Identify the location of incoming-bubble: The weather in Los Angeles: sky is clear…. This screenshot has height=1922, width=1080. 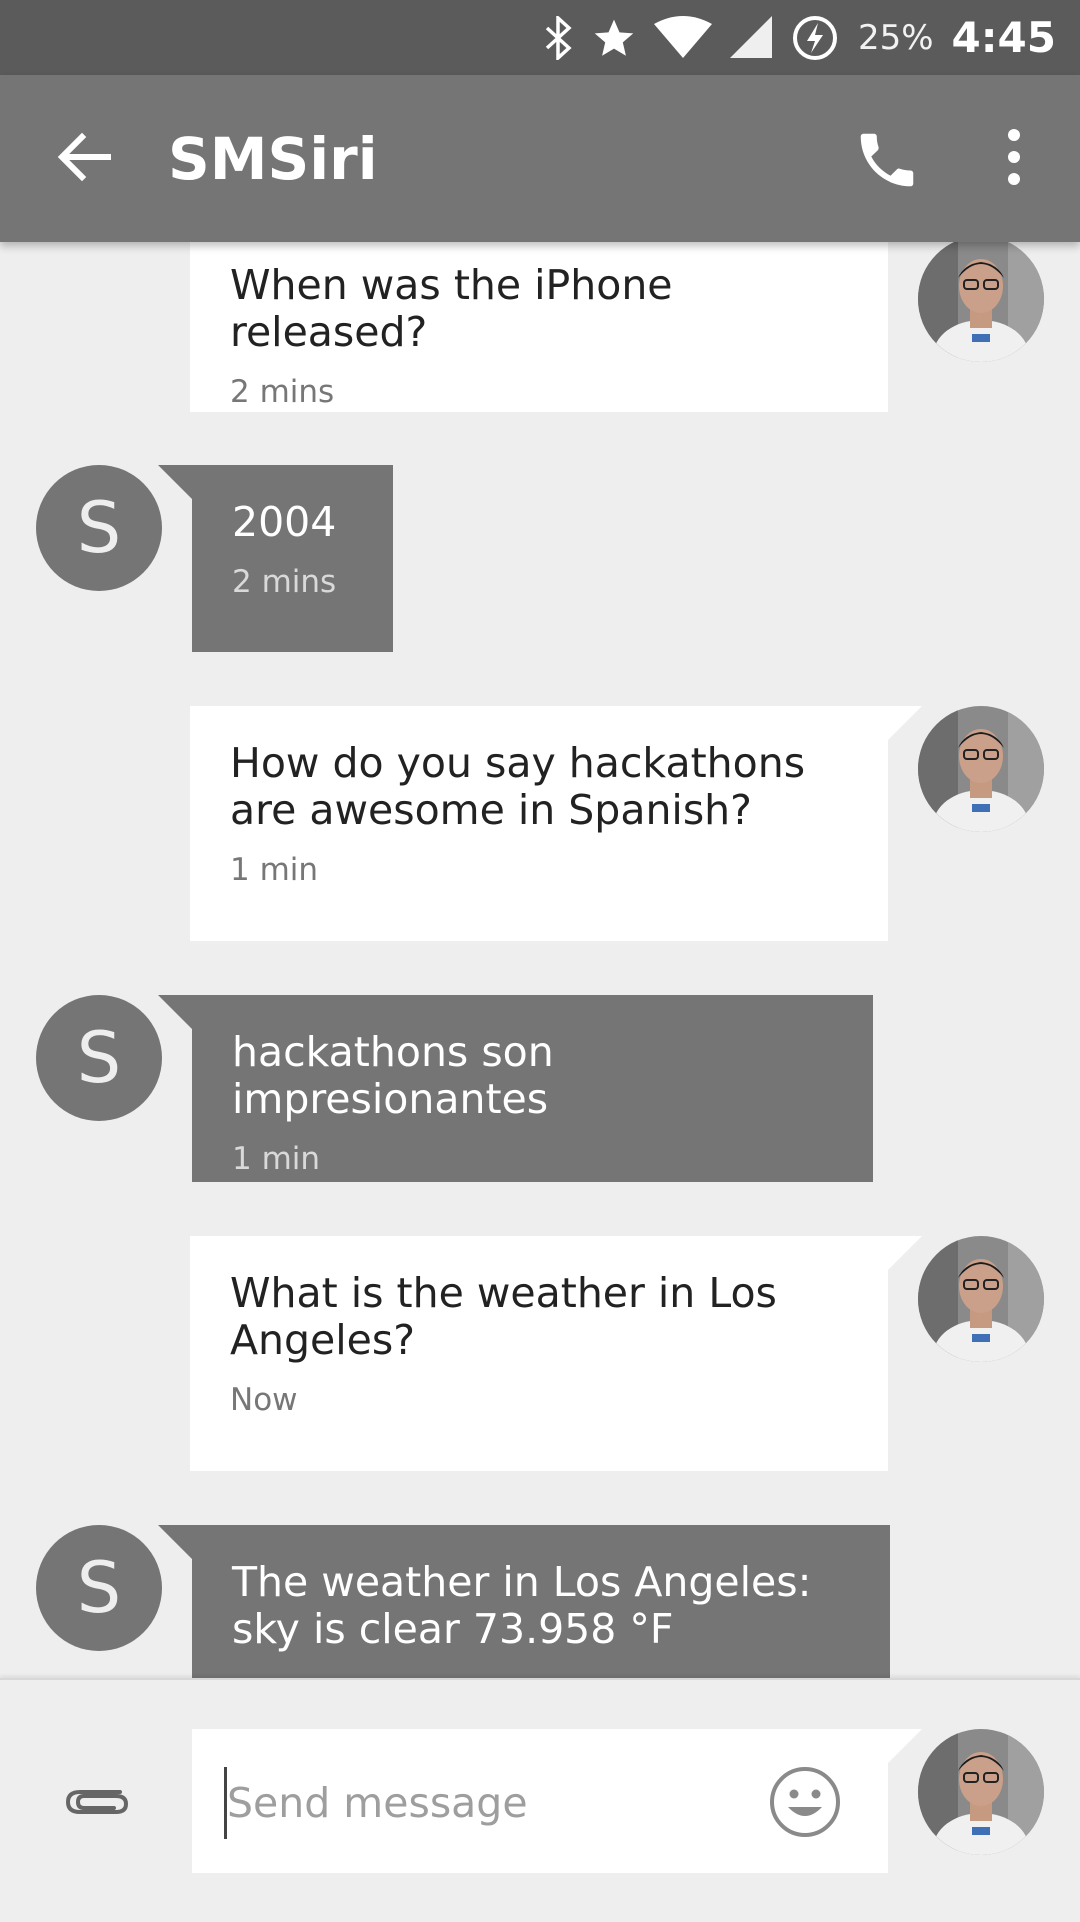
(541, 1601).